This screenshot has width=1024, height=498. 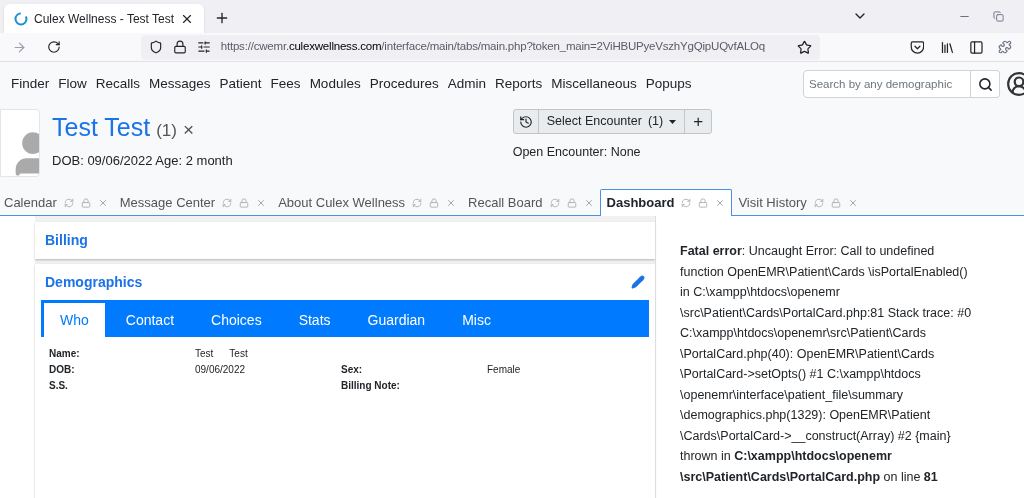 I want to click on search-field: Search by any demographic, so click(x=887, y=84).